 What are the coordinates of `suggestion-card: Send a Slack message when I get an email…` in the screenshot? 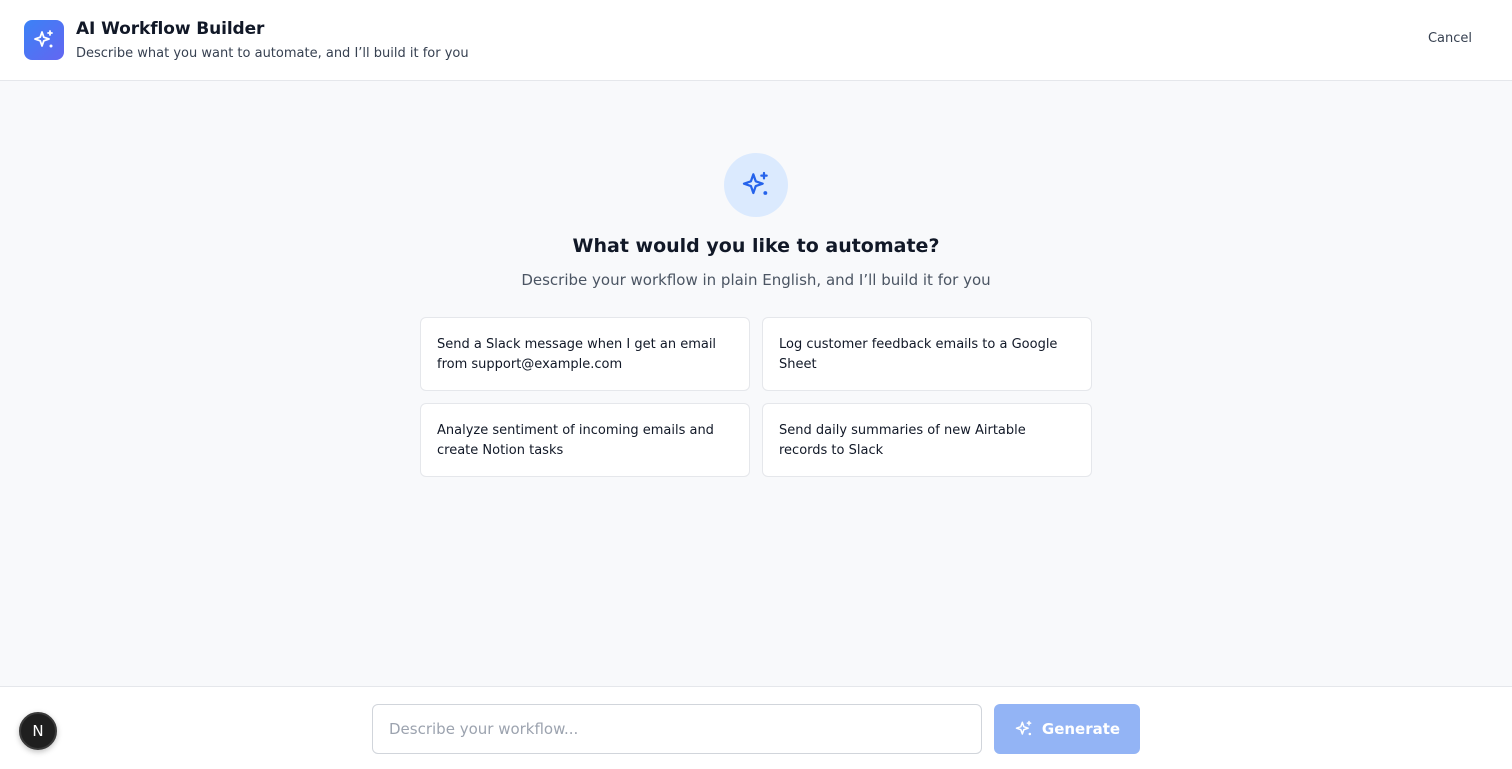 It's located at (585, 354).